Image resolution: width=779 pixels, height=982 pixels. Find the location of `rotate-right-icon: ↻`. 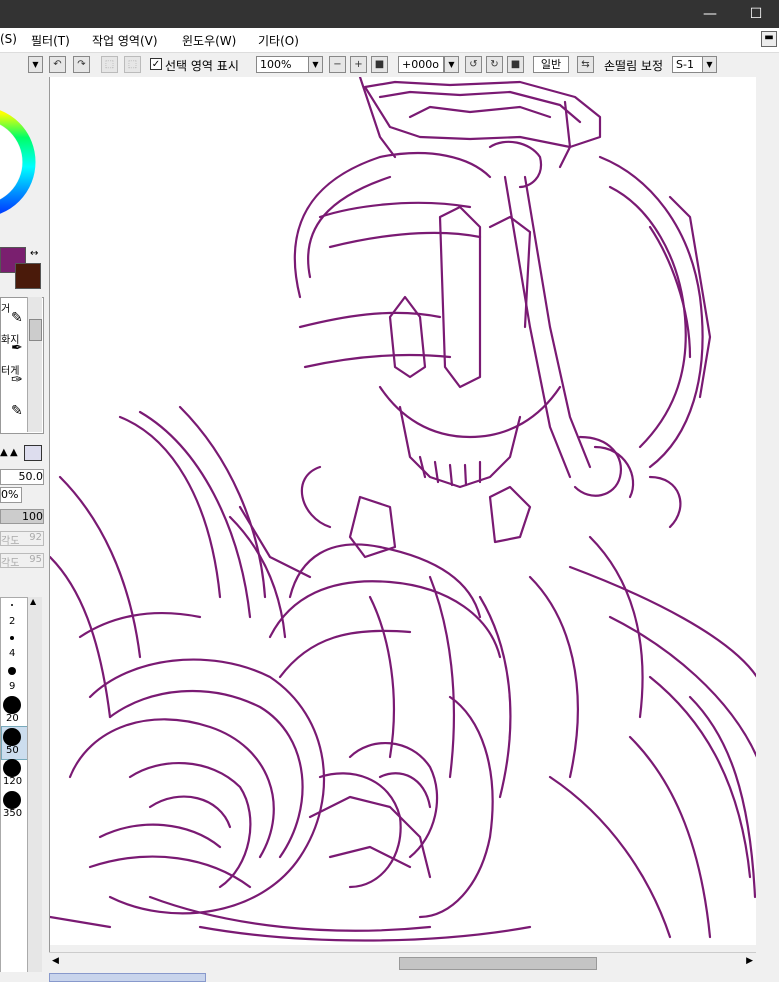

rotate-right-icon: ↻ is located at coordinates (494, 64).